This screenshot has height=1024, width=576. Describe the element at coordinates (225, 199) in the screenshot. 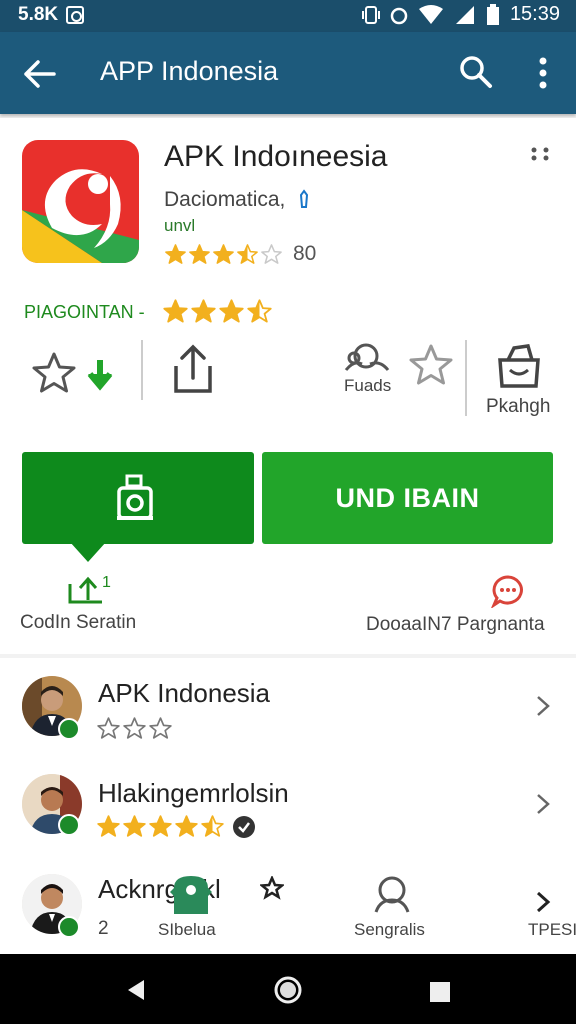

I see `developer-label: Daciomatica,` at that location.